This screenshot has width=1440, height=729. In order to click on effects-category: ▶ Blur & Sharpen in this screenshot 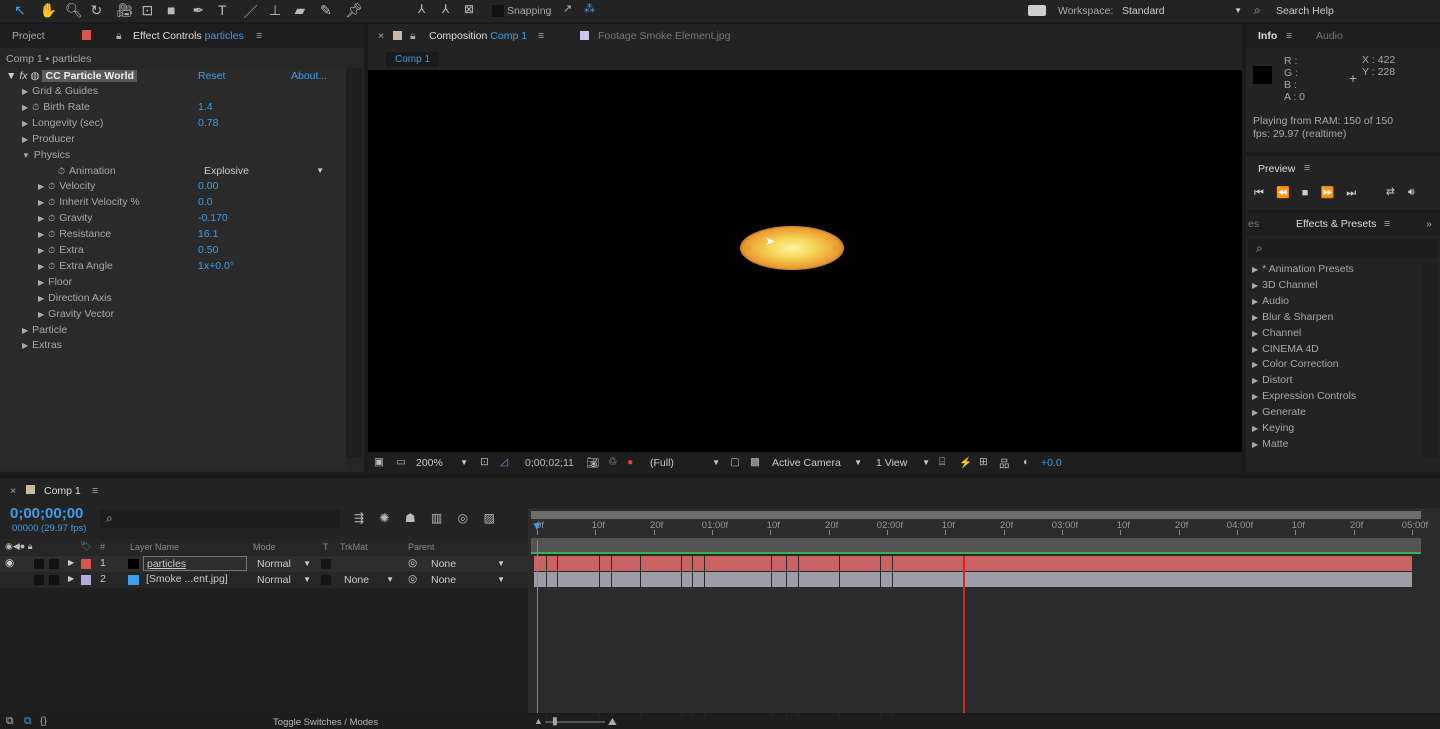, I will do `click(1292, 317)`.